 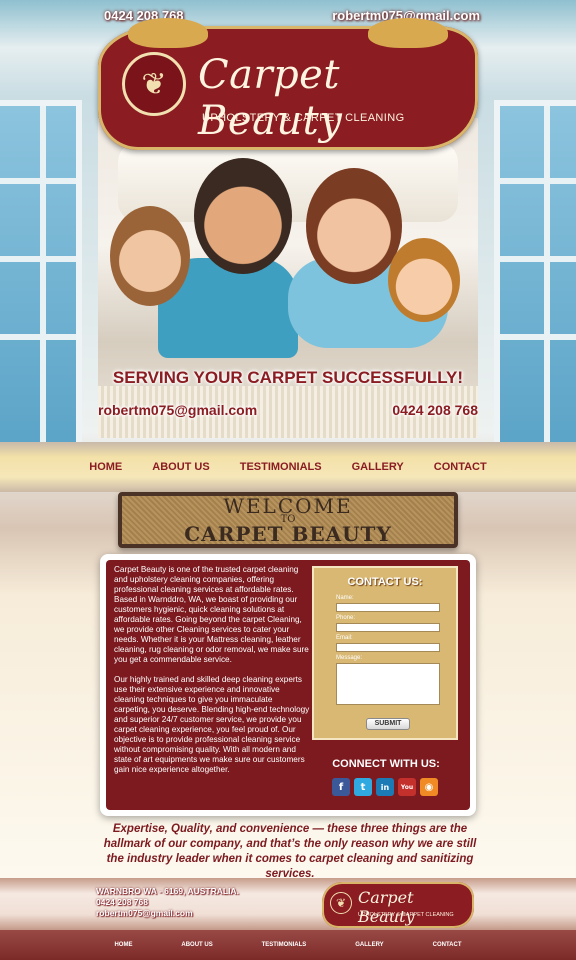 What do you see at coordinates (345, 598) in the screenshot?
I see `name-label: Name:` at bounding box center [345, 598].